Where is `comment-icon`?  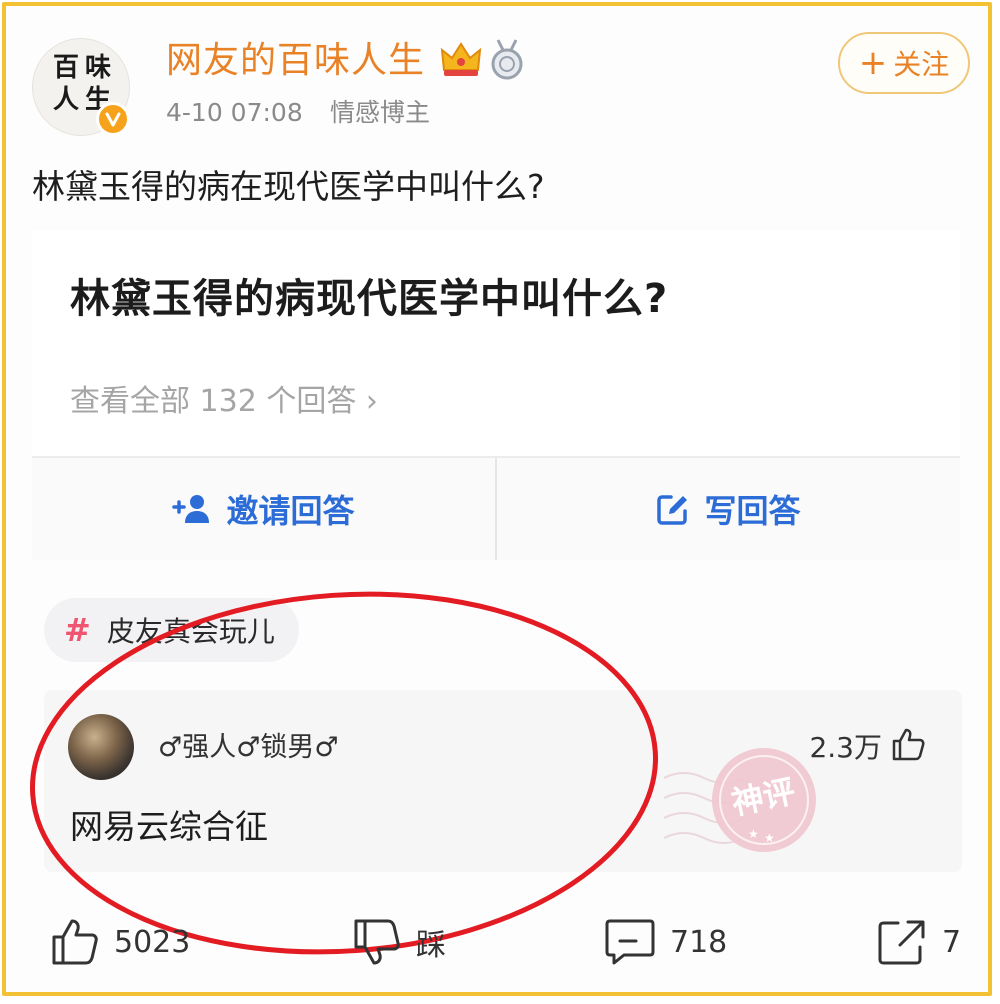
comment-icon is located at coordinates (630, 942).